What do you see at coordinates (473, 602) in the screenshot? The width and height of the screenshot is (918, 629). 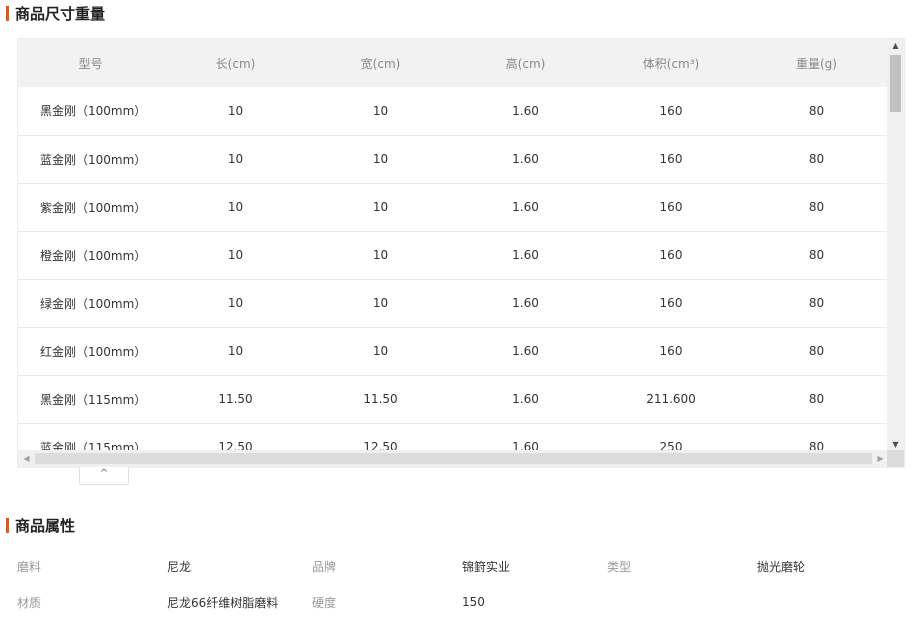 I see `attr-value-hardness: 150` at bounding box center [473, 602].